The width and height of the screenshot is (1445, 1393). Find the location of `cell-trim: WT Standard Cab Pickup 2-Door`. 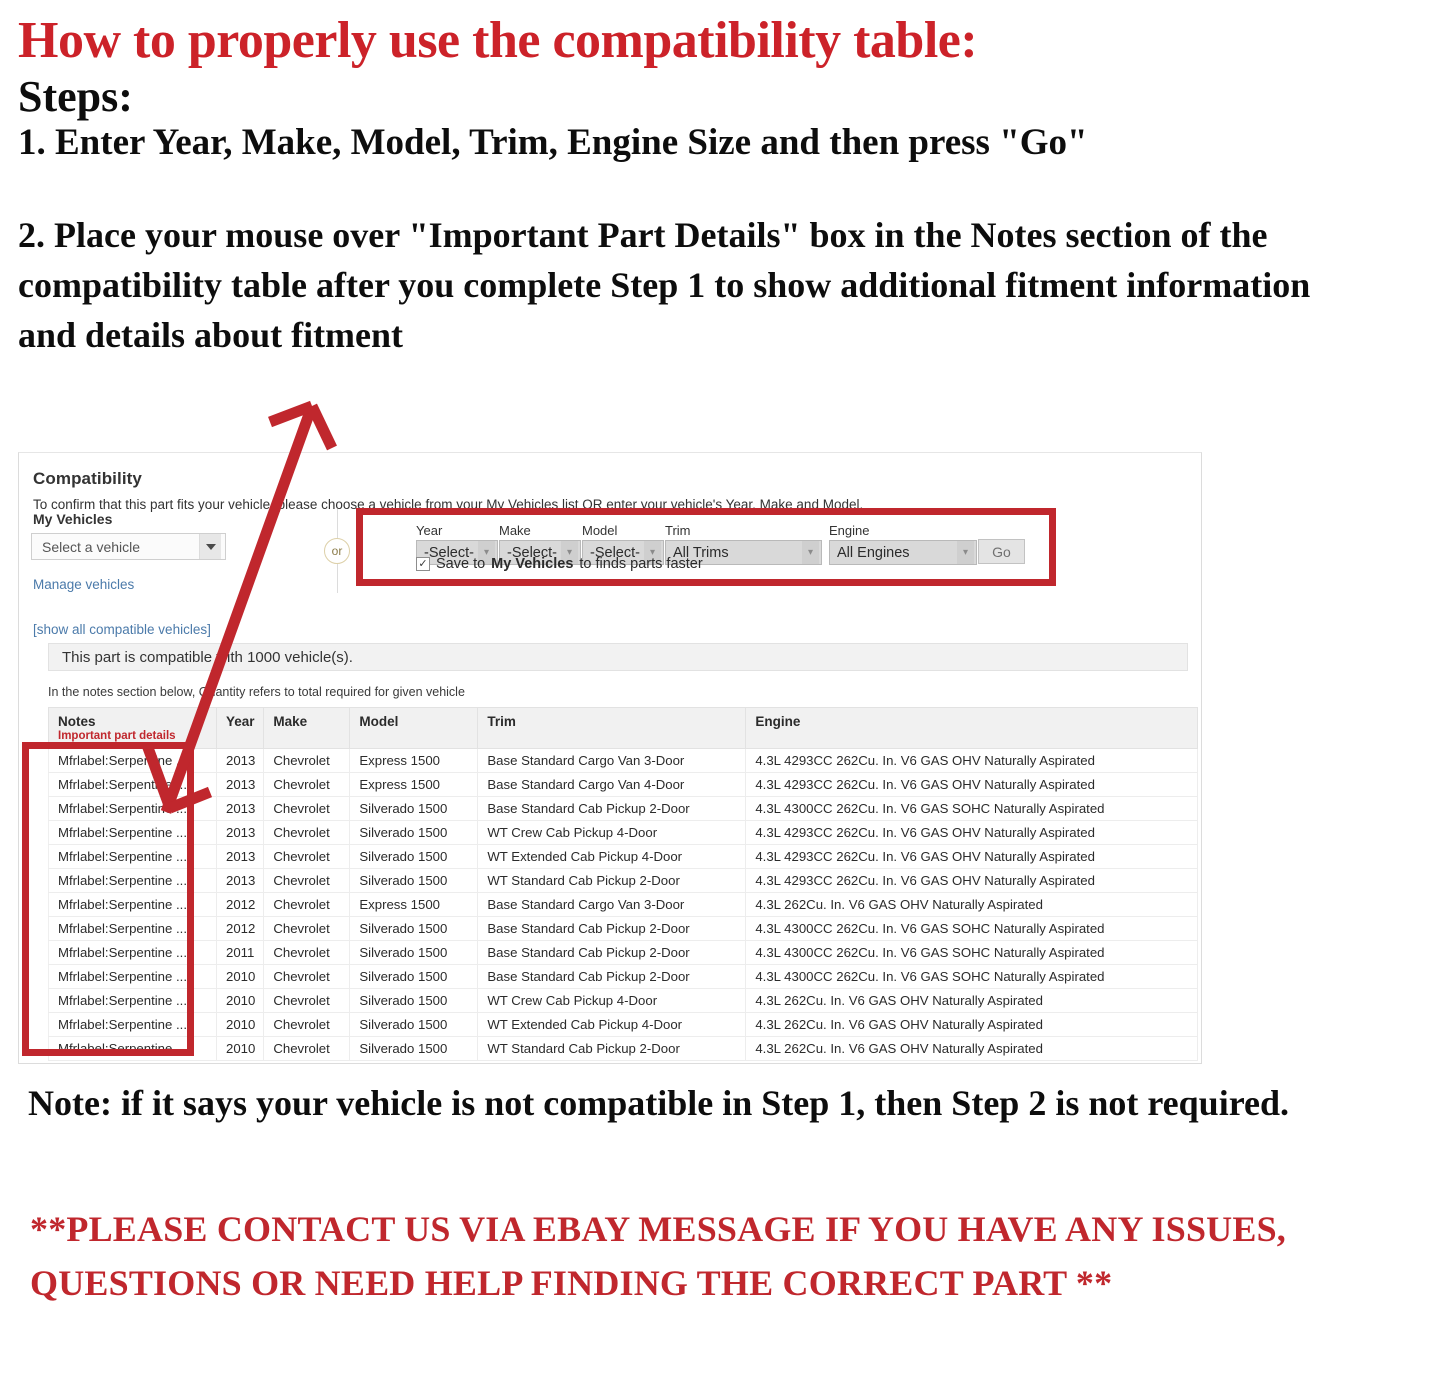

cell-trim: WT Standard Cab Pickup 2-Door is located at coordinates (612, 1048).